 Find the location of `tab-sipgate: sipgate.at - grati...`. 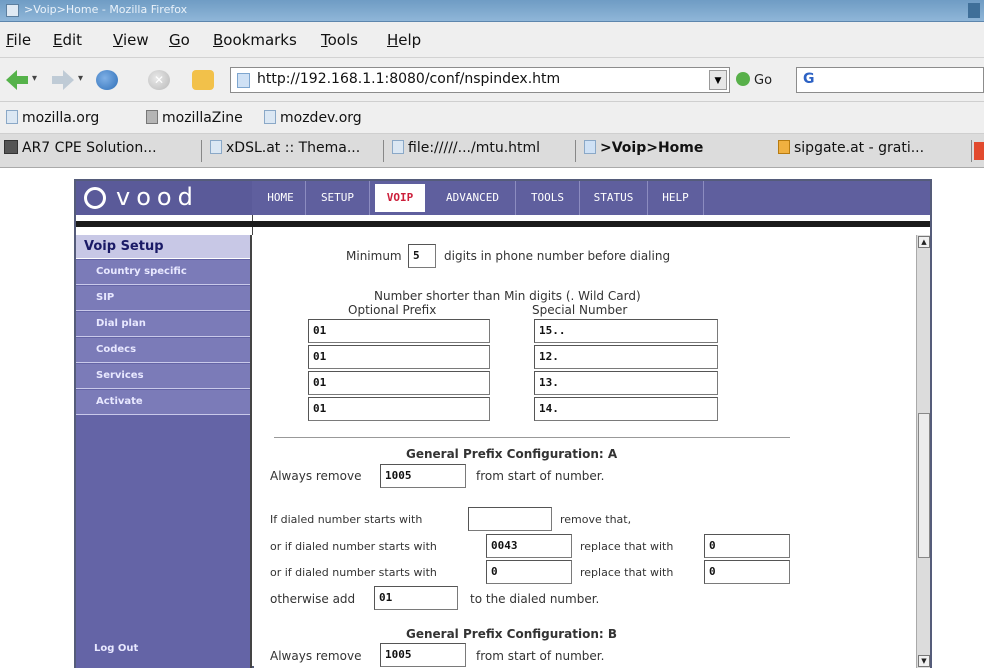

tab-sipgate: sipgate.at - grati... is located at coordinates (874, 151).